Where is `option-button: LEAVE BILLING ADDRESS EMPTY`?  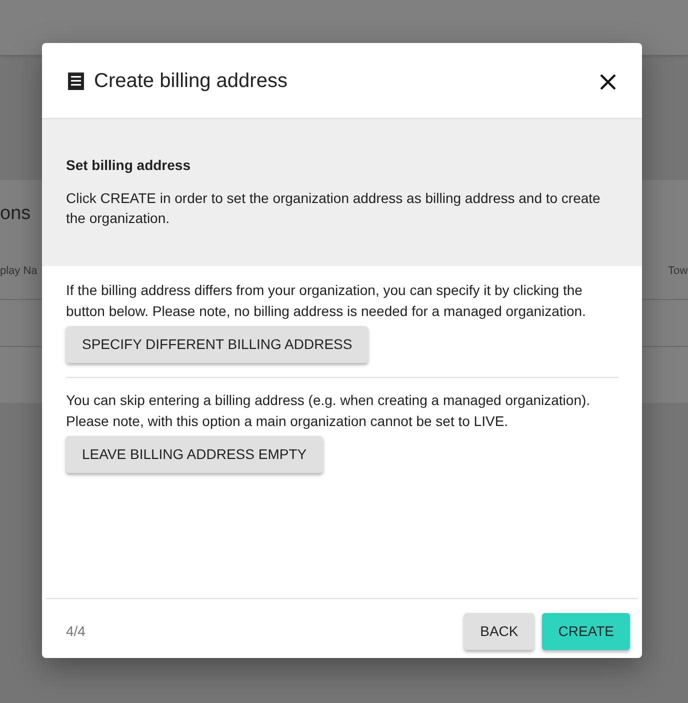
option-button: LEAVE BILLING ADDRESS EMPTY is located at coordinates (194, 454).